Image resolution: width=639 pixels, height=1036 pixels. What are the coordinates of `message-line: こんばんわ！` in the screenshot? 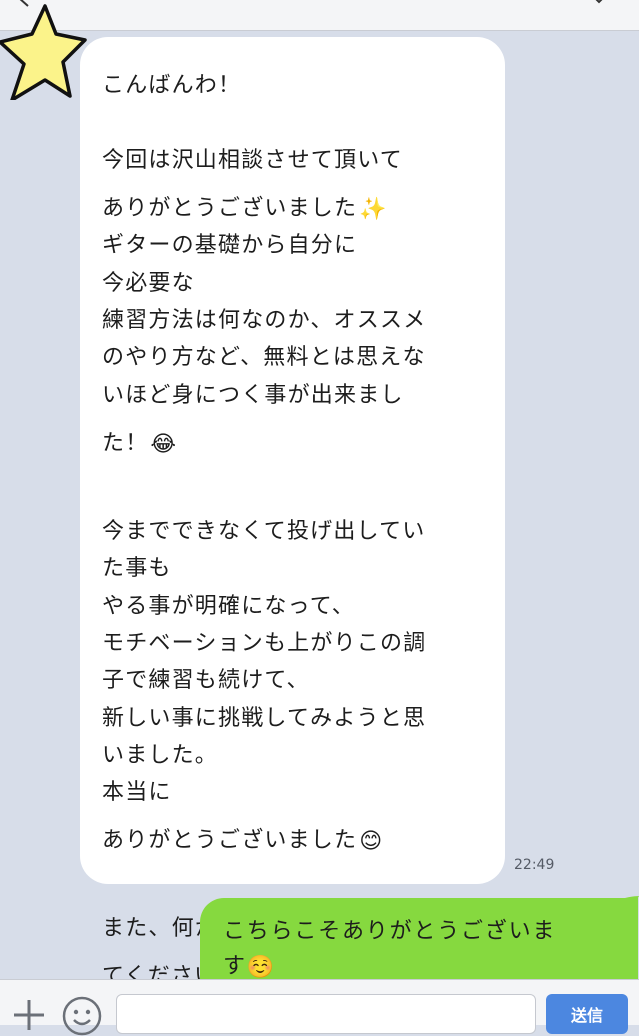 It's located at (172, 85).